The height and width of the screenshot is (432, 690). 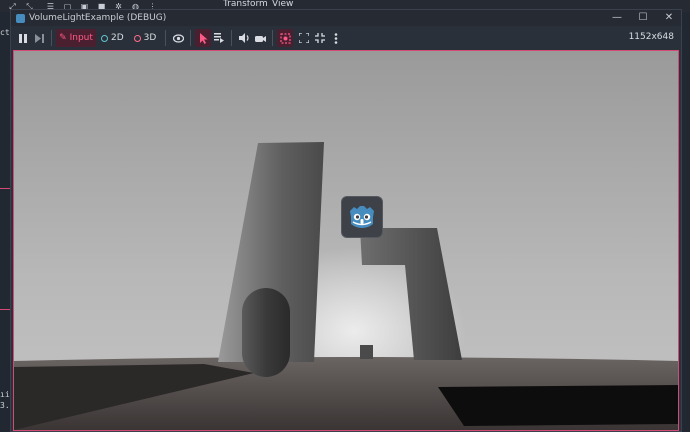 I want to click on expand-button, so click(x=304, y=38).